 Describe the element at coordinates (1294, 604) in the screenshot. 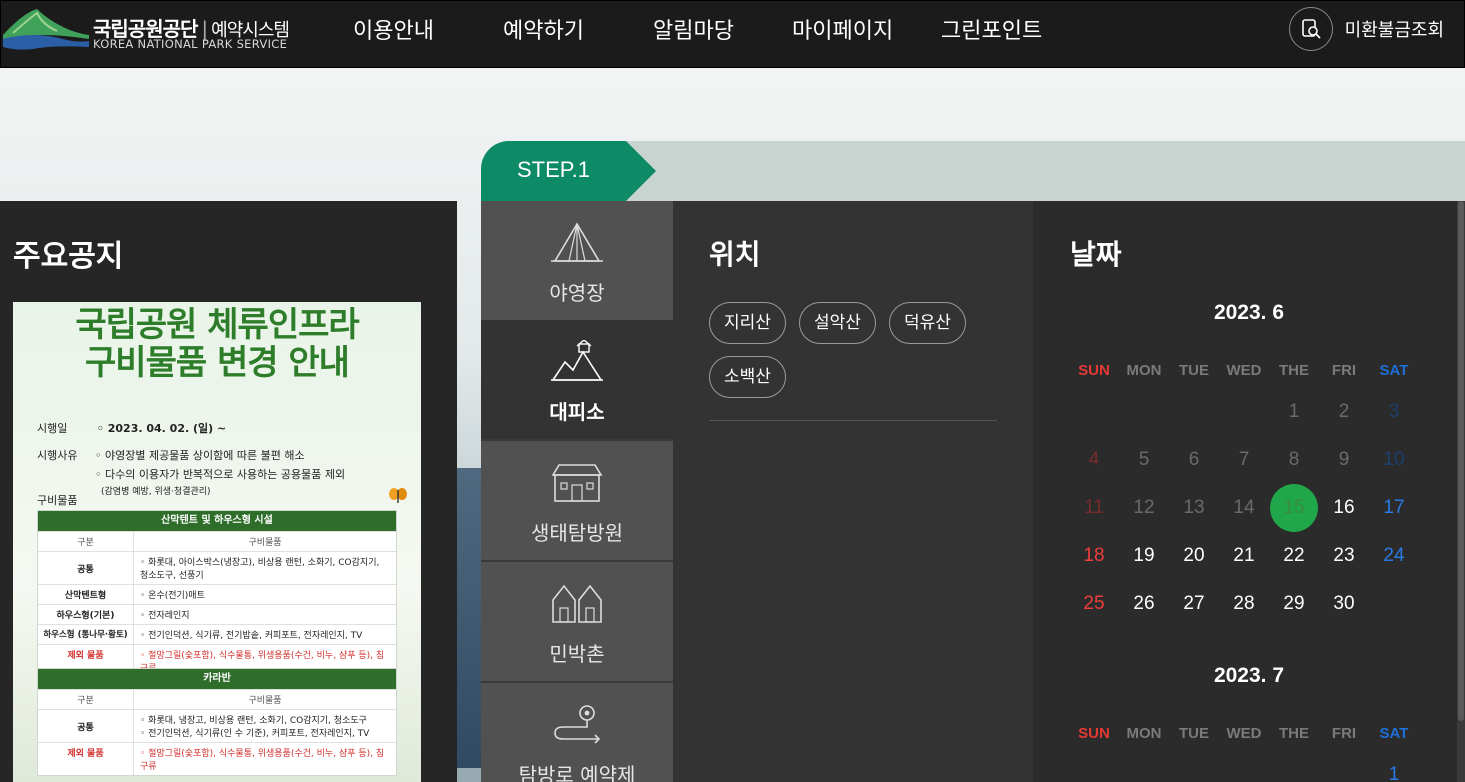

I see `calendar-day: 29` at that location.